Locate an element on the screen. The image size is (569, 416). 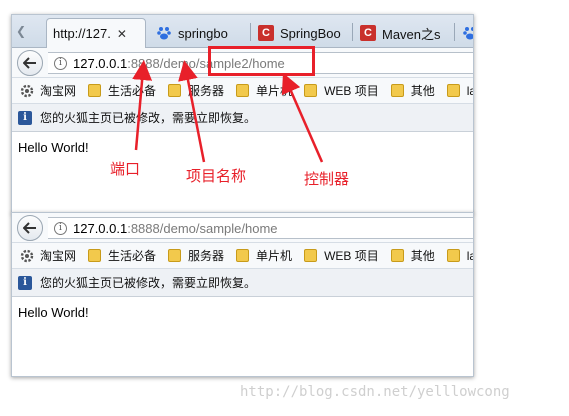
project-arrow is located at coordinates (192, 111).